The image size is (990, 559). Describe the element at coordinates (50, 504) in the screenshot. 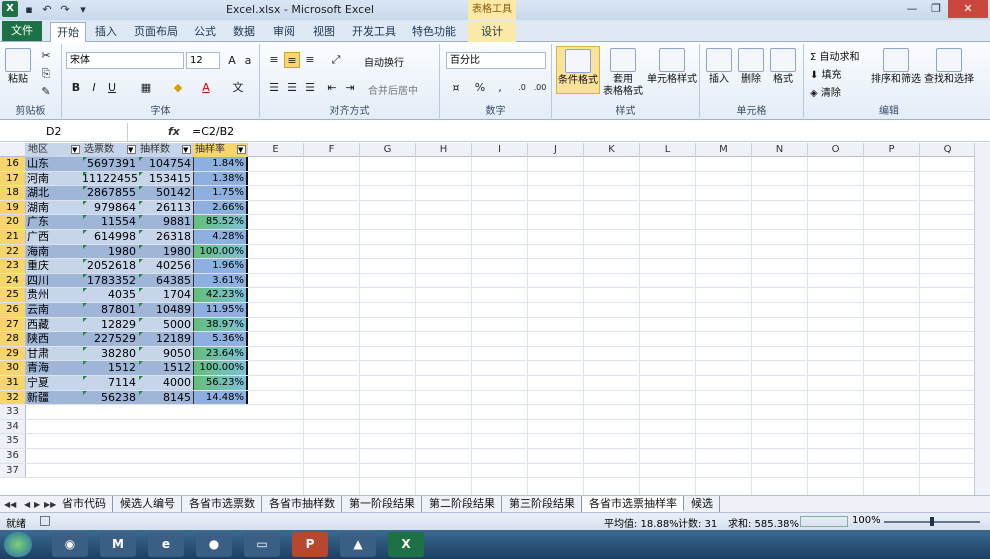

I see `last-sheet-icon: ▶▶` at that location.